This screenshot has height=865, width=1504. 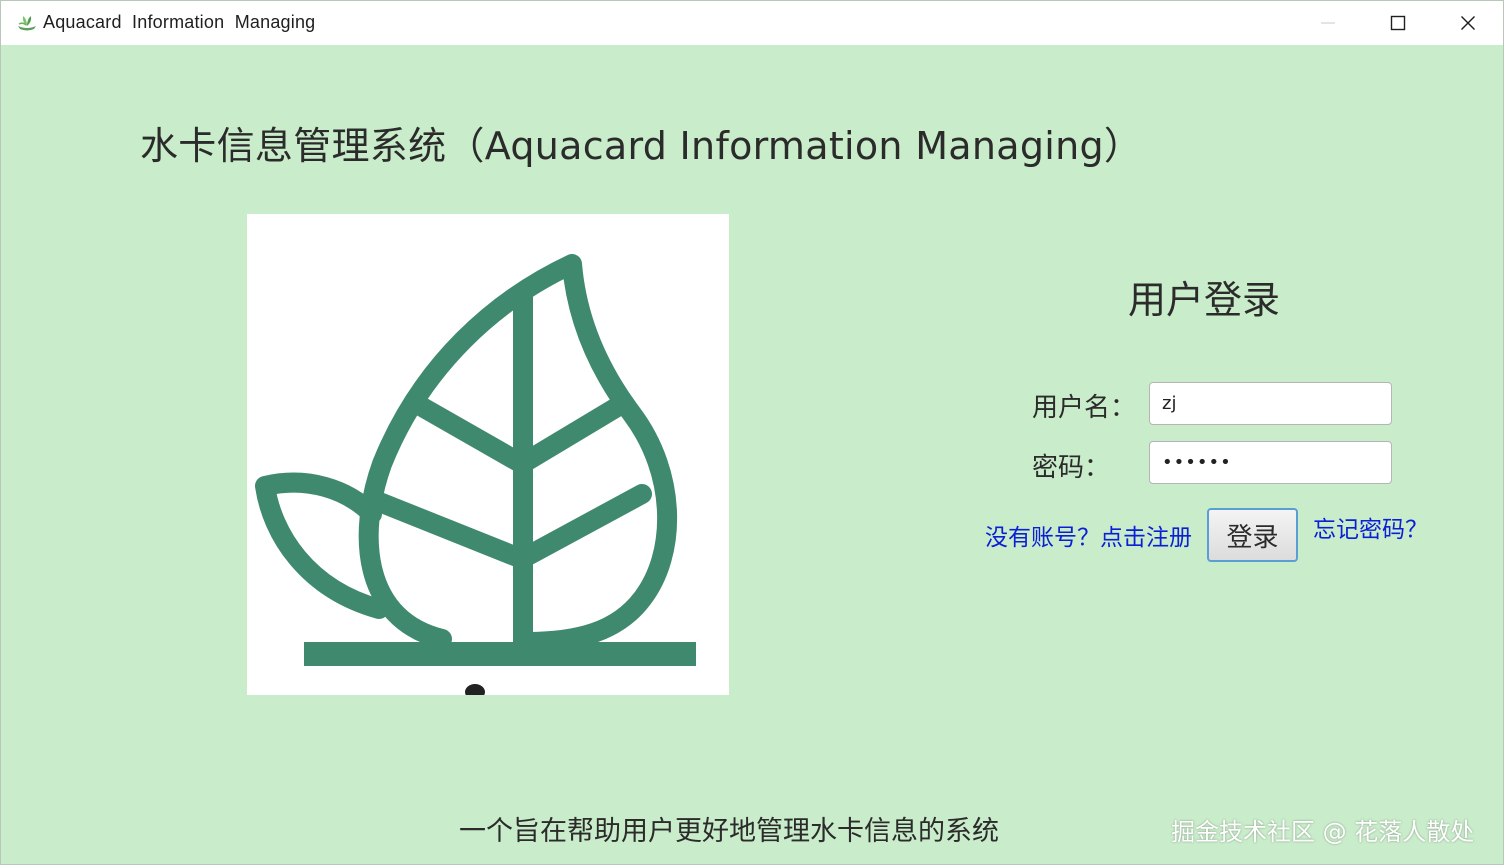 I want to click on footer-description: 一个旨在帮助用户更好地管理水卡信息的系统, so click(x=729, y=831).